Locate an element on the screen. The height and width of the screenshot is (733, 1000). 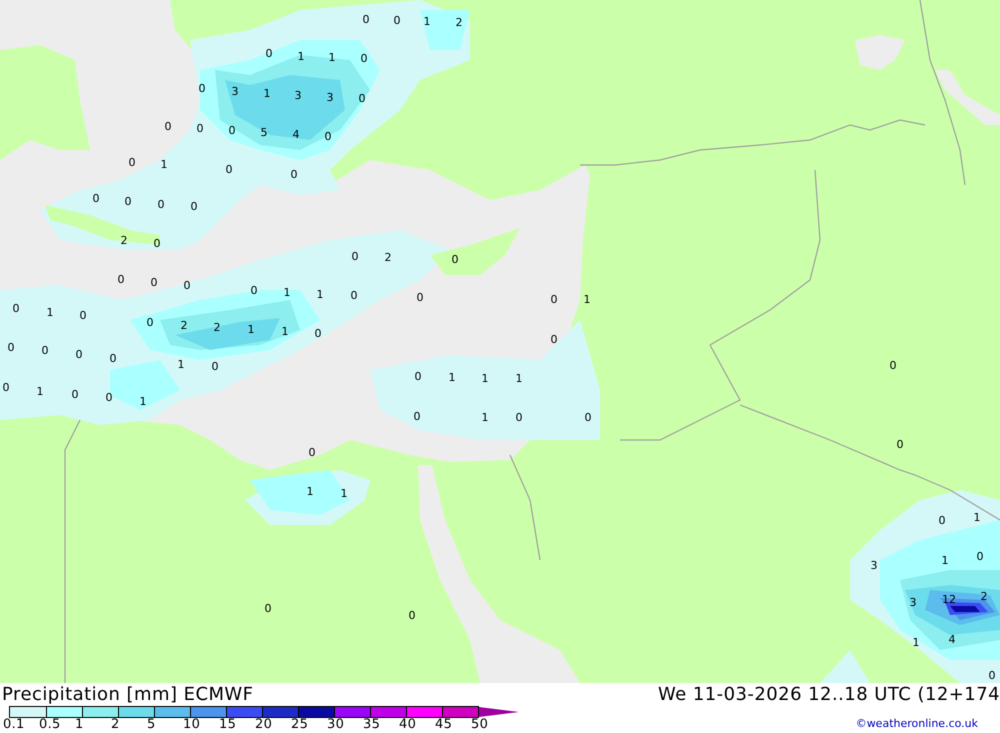
legend-tick-label: 20 is located at coordinates (264, 725).